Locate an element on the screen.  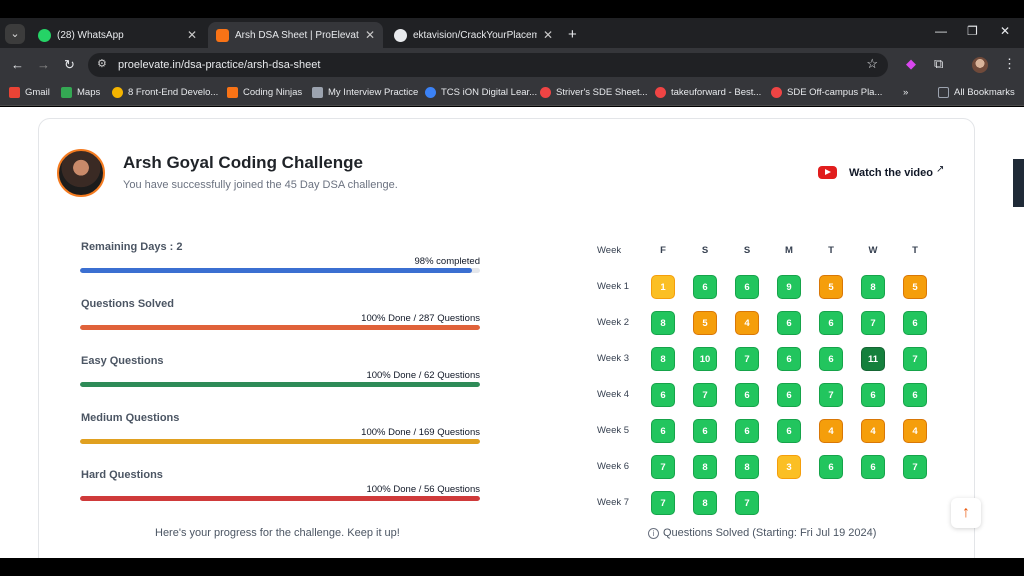
external-link-icon: ↗ is located at coordinates (940, 169).